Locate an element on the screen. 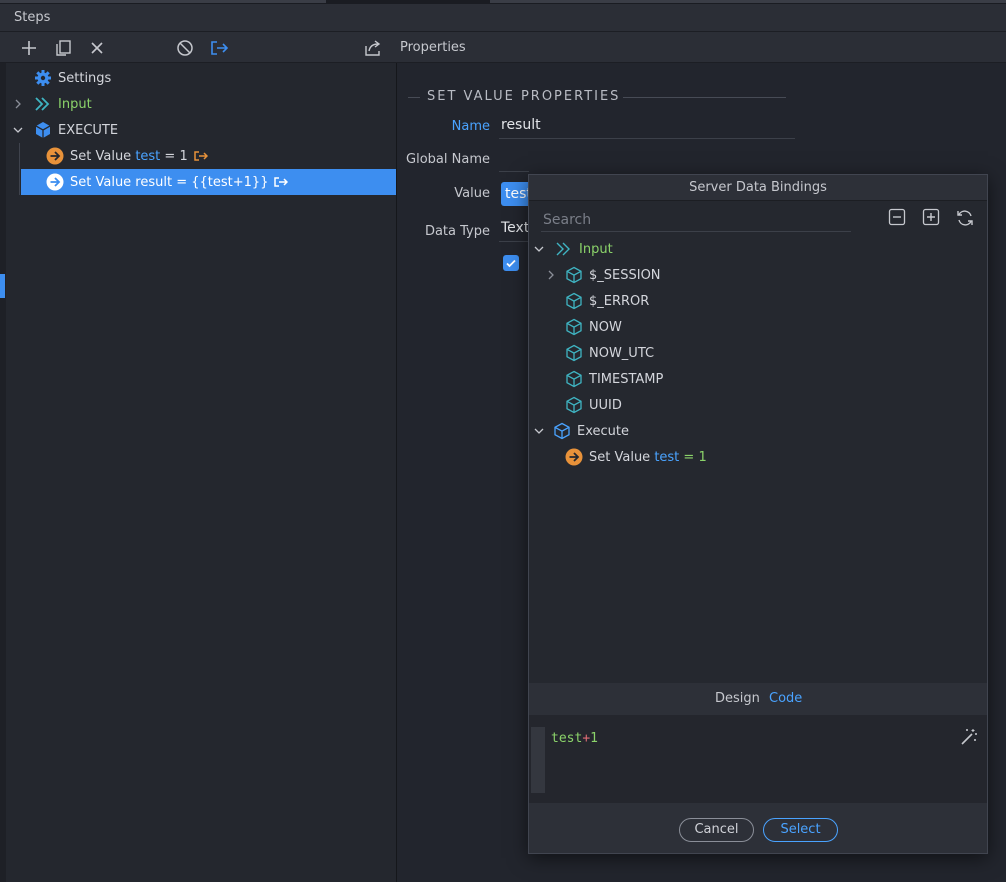 This screenshot has height=882, width=1006. close-icon is located at coordinates (97, 48).